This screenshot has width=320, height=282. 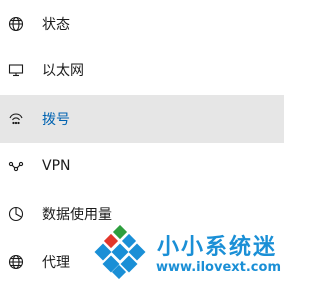 I want to click on globe-proxy-icon, so click(x=16, y=262).